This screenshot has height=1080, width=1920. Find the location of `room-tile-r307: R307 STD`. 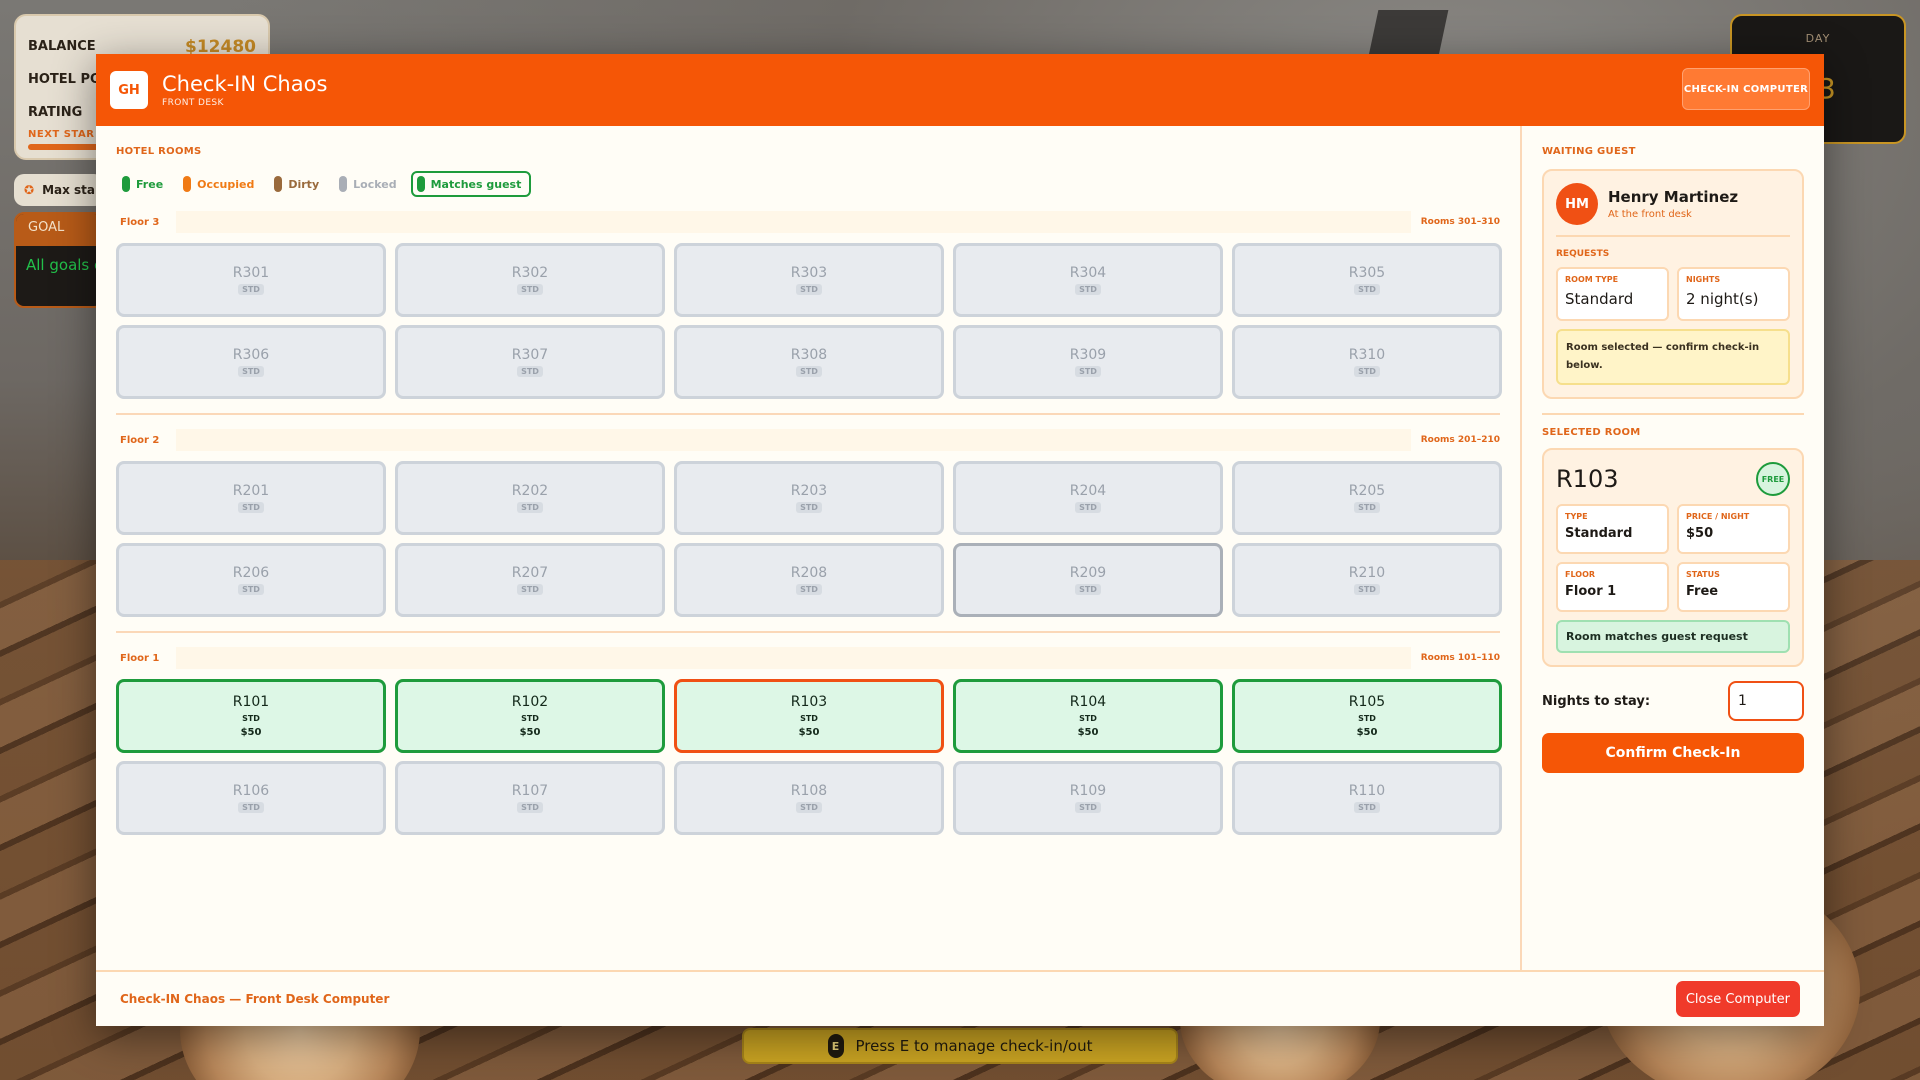

room-tile-r307: R307 STD is located at coordinates (530, 362).